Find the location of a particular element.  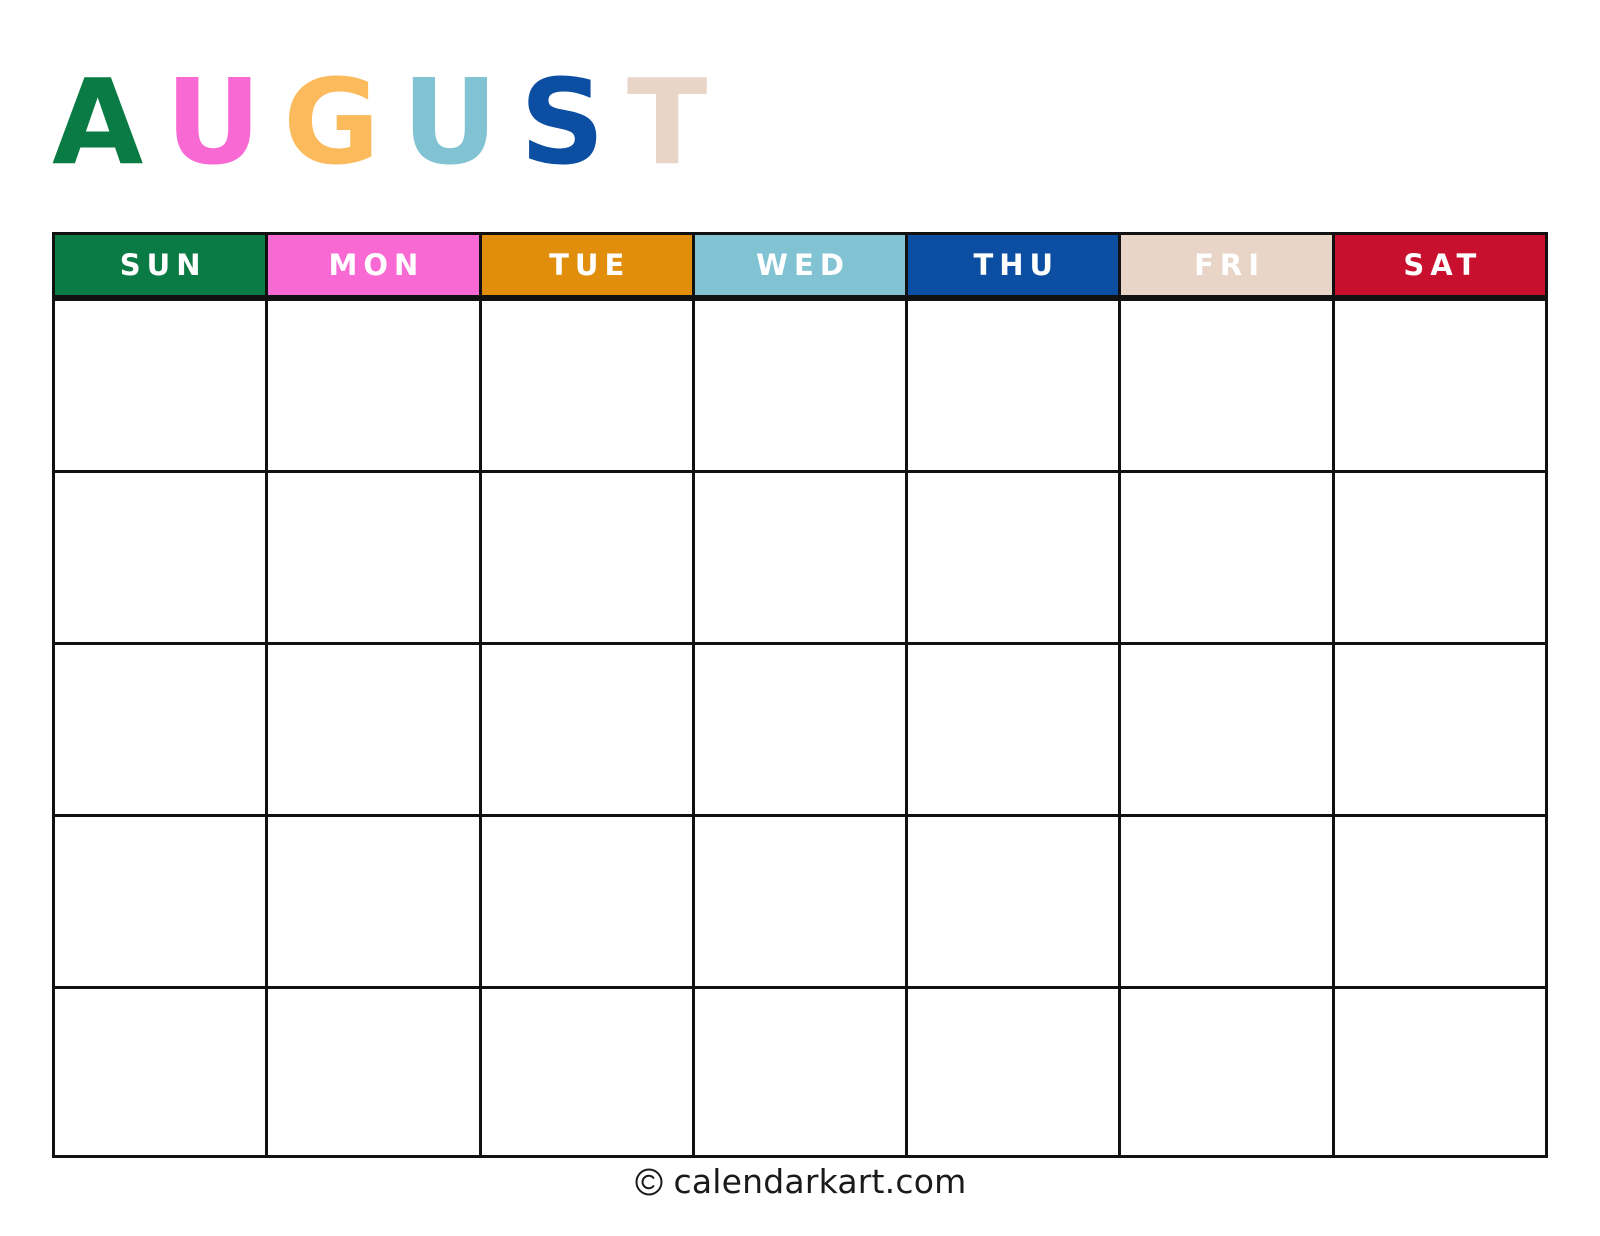

month-title-letter: A is located at coordinates (98, 122).